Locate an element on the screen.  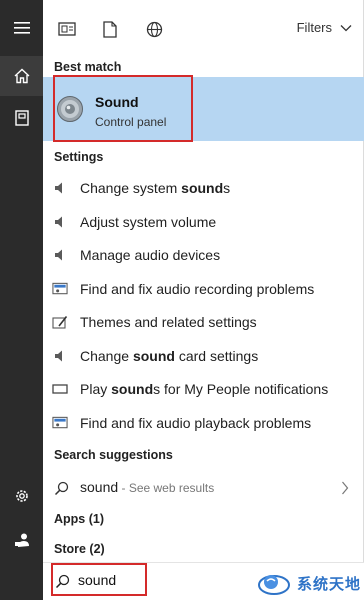
suggestion-hint: - See web results is located at coordinates (166, 488).